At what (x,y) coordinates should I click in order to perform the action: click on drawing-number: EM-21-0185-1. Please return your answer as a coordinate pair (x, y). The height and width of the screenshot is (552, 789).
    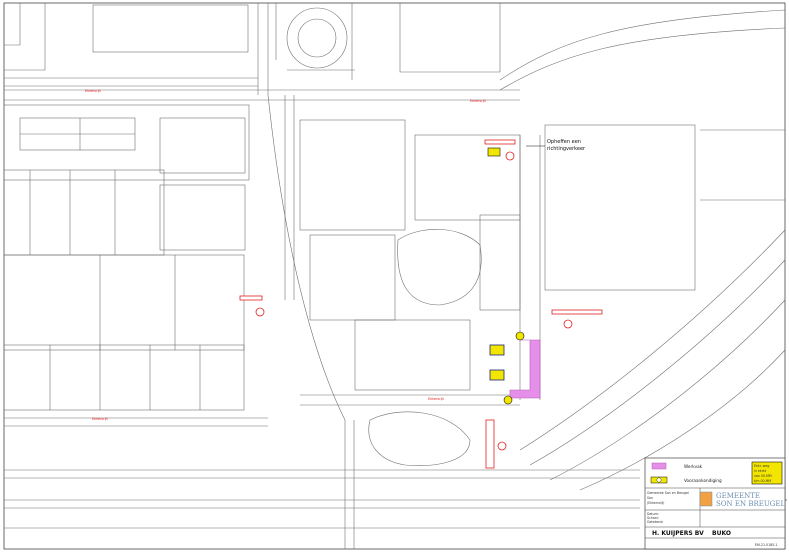
    Looking at the image, I should click on (766, 545).